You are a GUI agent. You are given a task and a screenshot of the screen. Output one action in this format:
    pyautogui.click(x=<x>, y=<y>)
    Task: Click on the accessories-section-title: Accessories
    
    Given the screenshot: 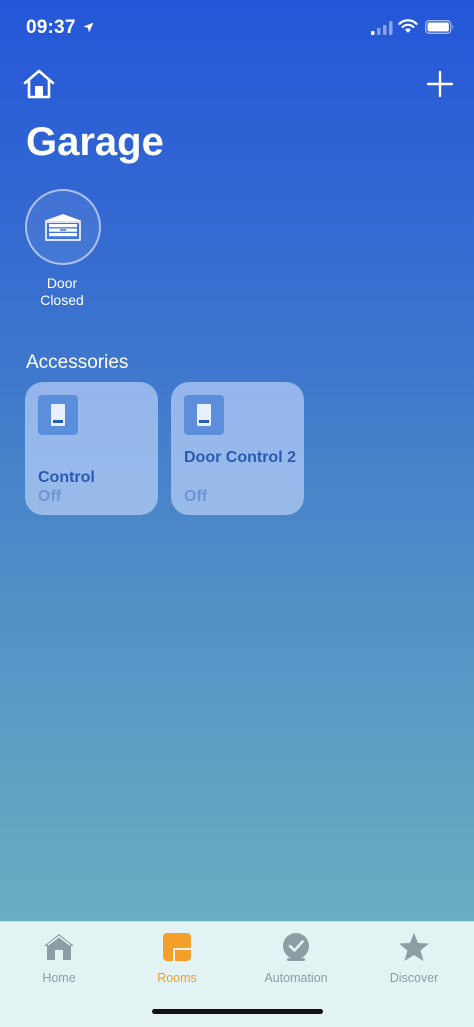 What is the action you would take?
    pyautogui.click(x=77, y=362)
    